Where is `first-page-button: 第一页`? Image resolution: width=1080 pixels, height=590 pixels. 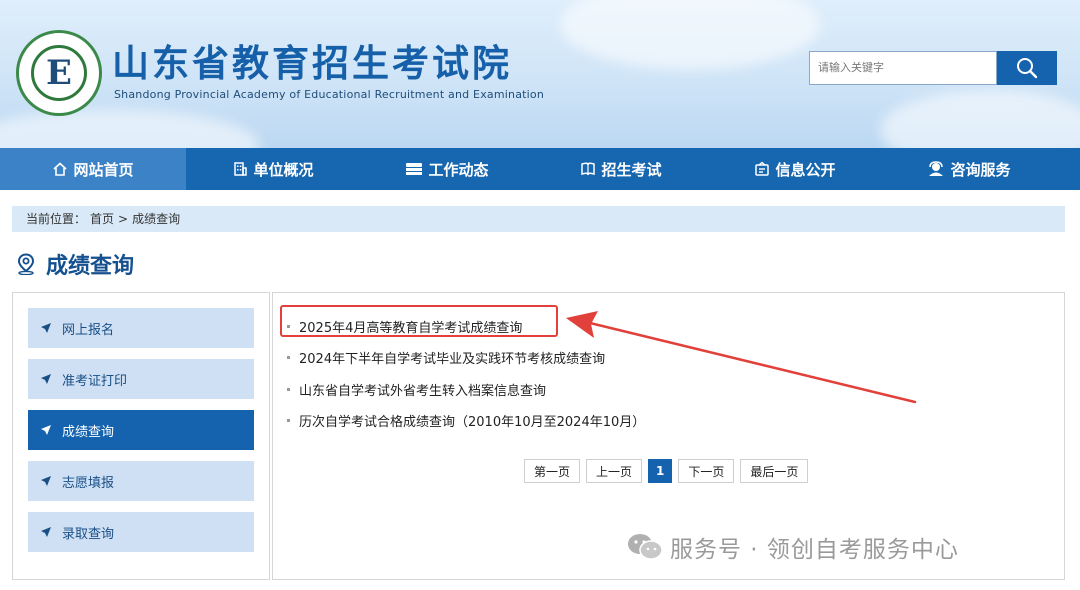
first-page-button: 第一页 is located at coordinates (552, 471).